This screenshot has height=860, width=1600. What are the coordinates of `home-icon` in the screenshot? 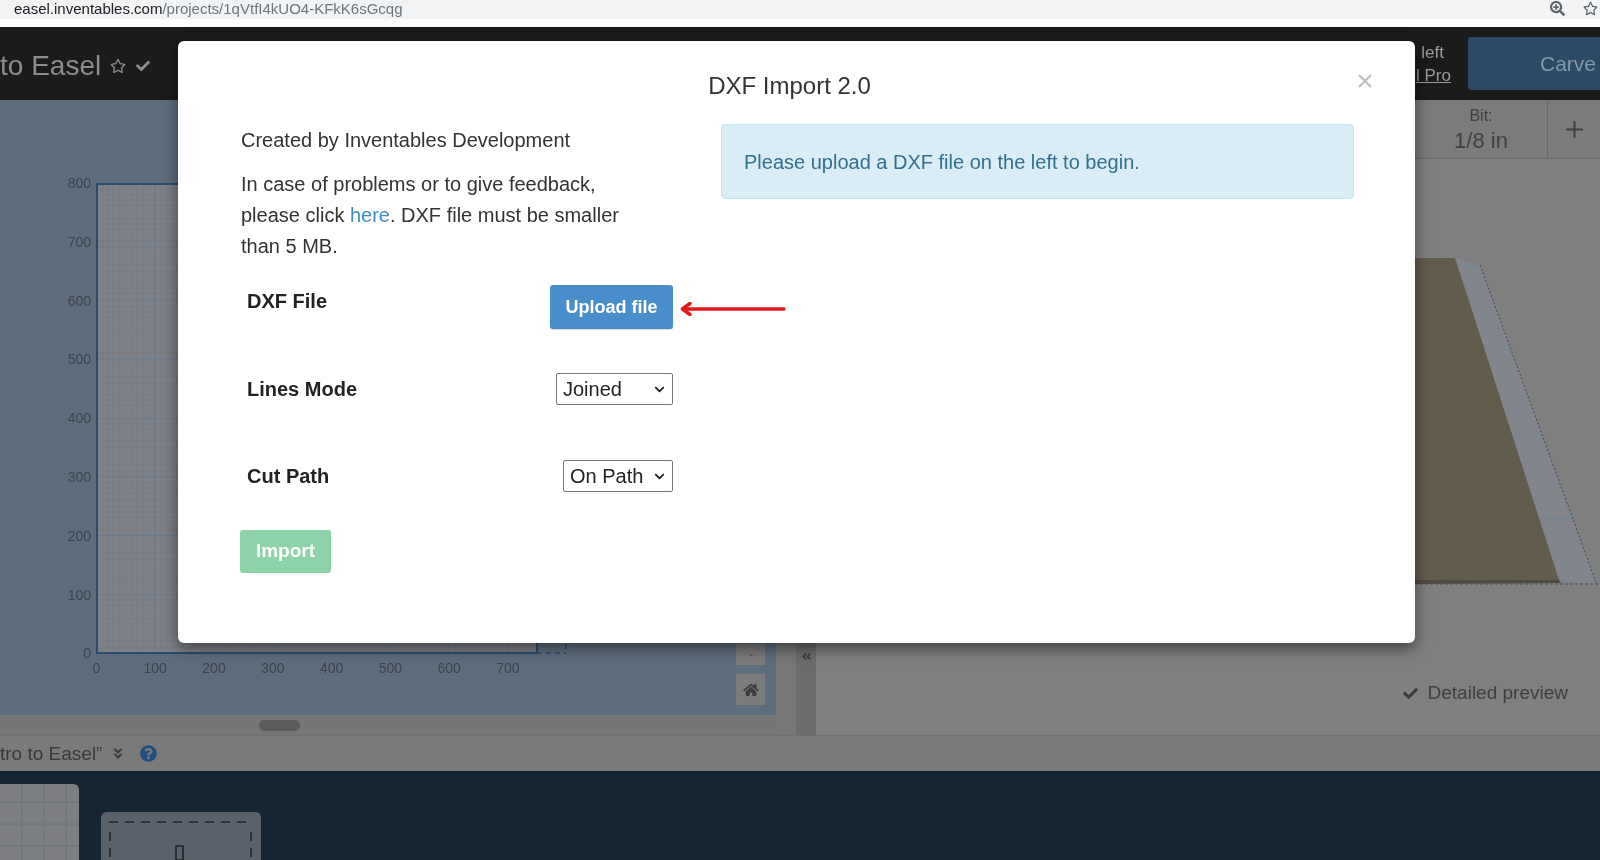 It's located at (750, 689).